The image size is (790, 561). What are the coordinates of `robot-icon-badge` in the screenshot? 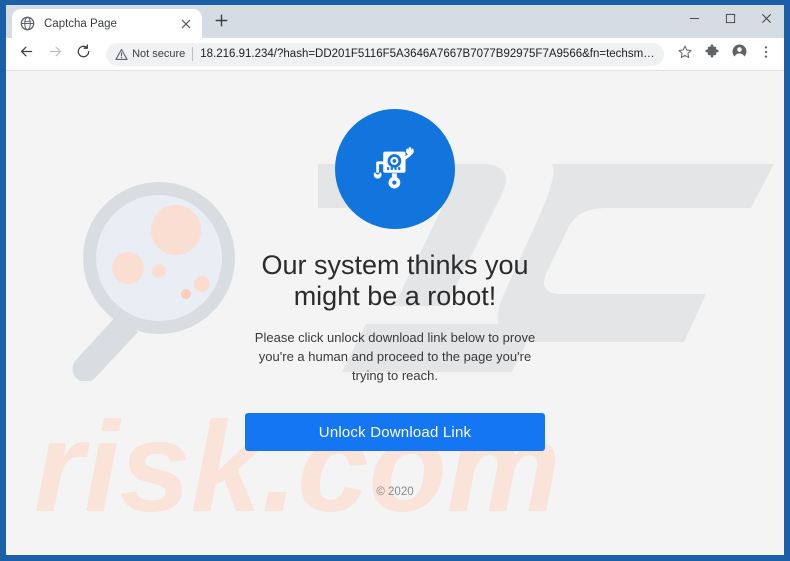 It's located at (395, 169).